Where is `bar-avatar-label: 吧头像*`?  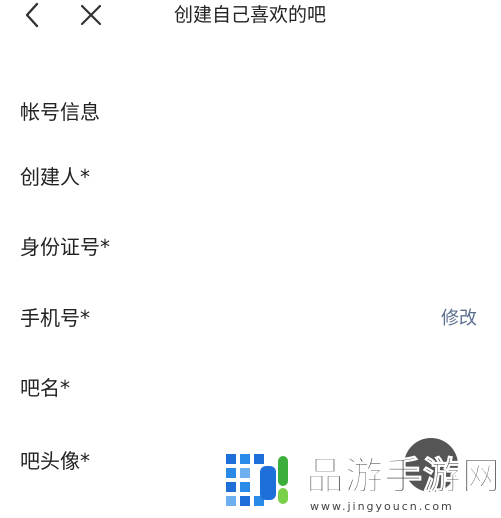
bar-avatar-label: 吧头像* is located at coordinates (55, 461).